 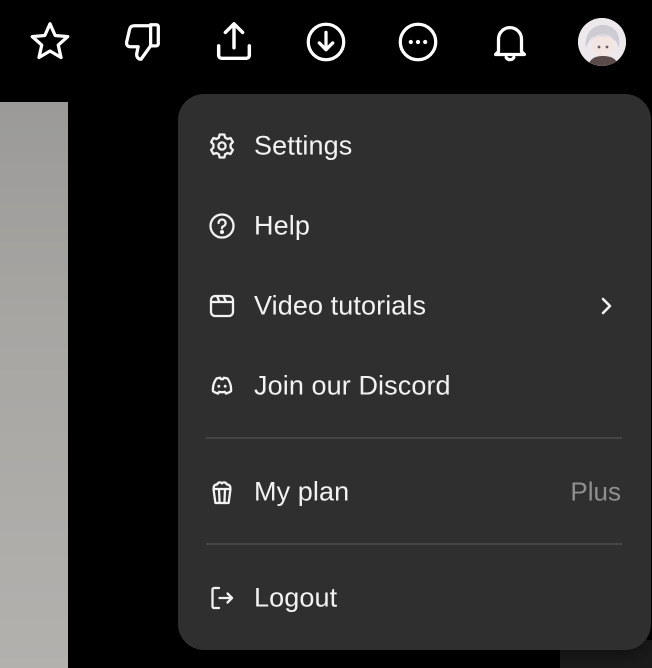 I want to click on question-circle-icon, so click(x=222, y=226).